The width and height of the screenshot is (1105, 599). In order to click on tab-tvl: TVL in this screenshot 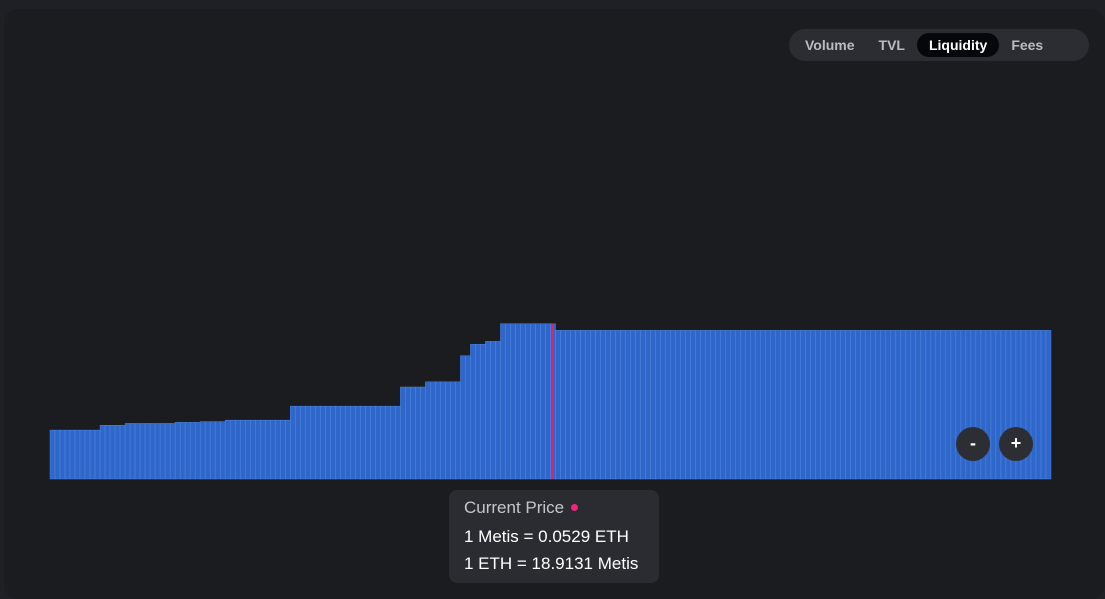, I will do `click(892, 45)`.